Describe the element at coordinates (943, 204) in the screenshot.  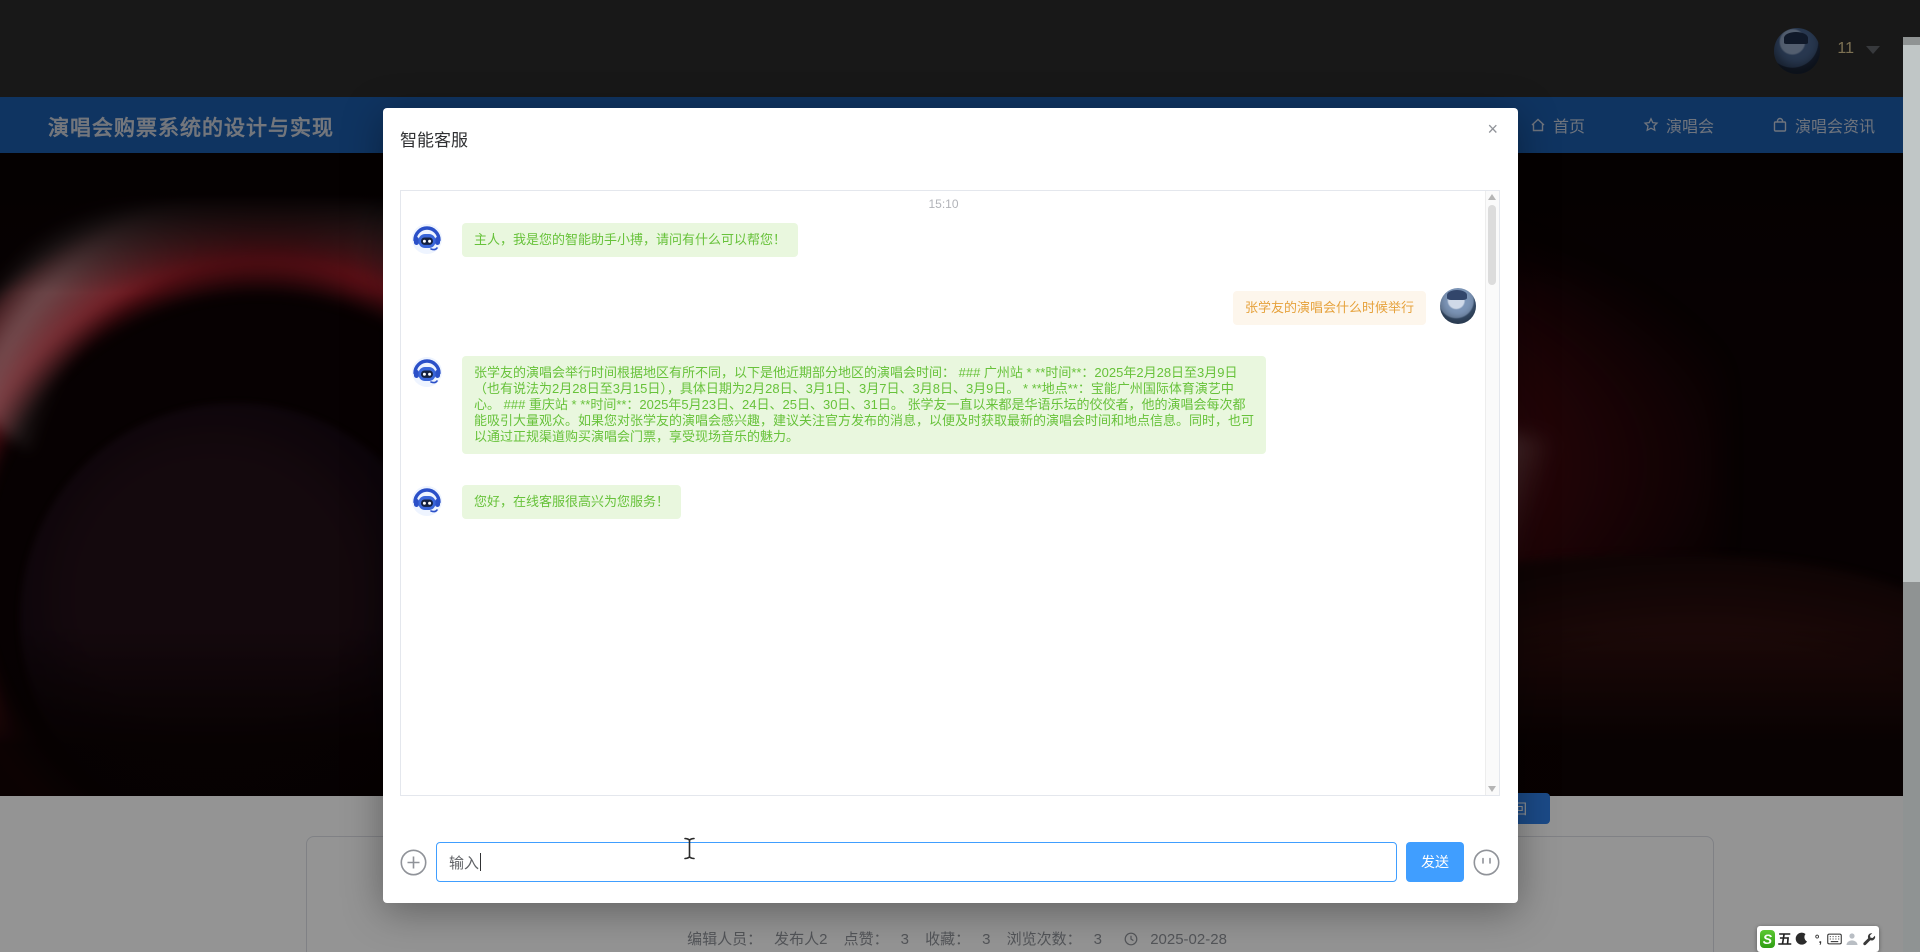
I see `chat-timestamp: 15:10` at that location.